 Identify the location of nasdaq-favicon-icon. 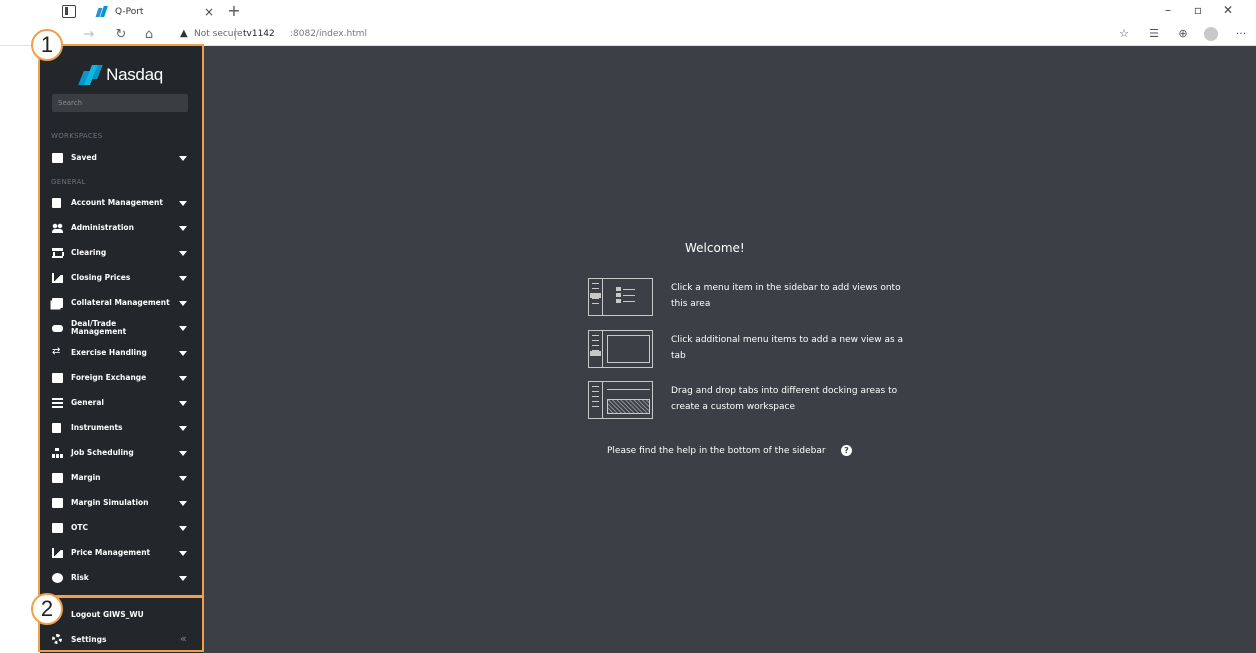
(103, 12).